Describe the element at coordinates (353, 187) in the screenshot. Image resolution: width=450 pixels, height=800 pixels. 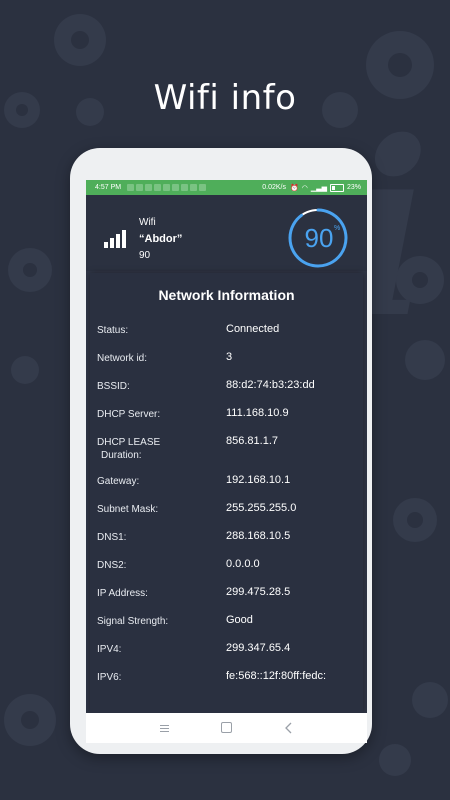
I see `battery-percent: 23%` at that location.